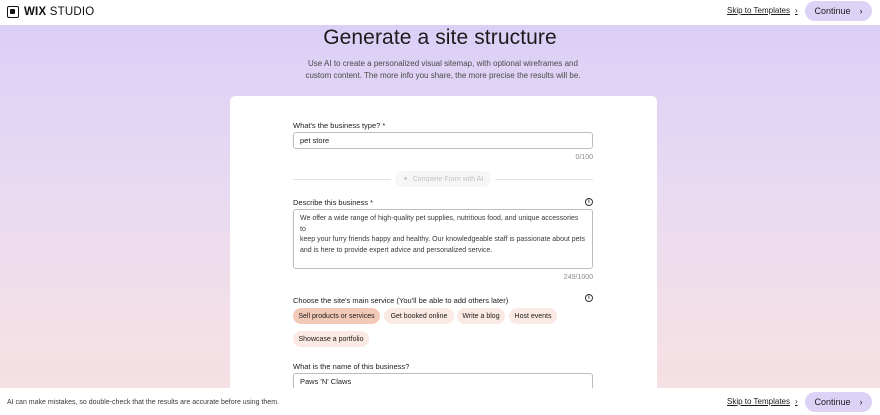 The height and width of the screenshot is (415, 880). What do you see at coordinates (333, 202) in the screenshot?
I see `description-label: Describe this business *` at bounding box center [333, 202].